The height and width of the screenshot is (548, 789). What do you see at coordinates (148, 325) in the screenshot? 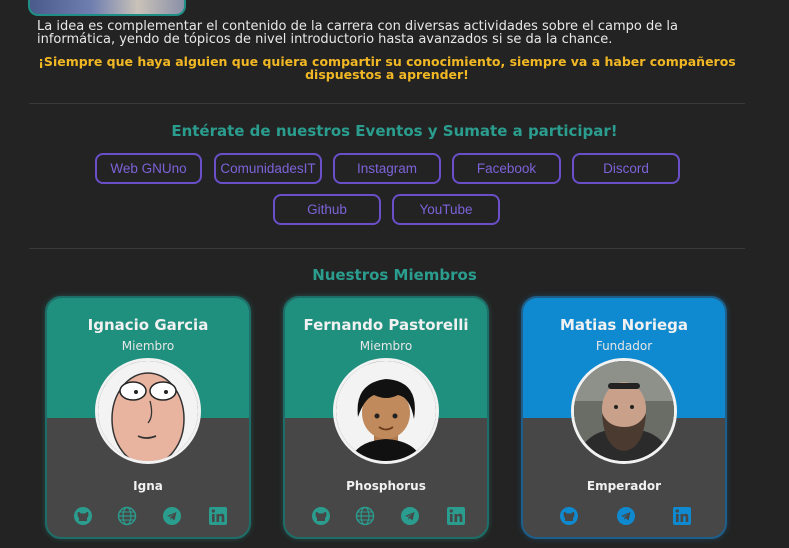
I see `member-name: Ignacio Garcia` at bounding box center [148, 325].